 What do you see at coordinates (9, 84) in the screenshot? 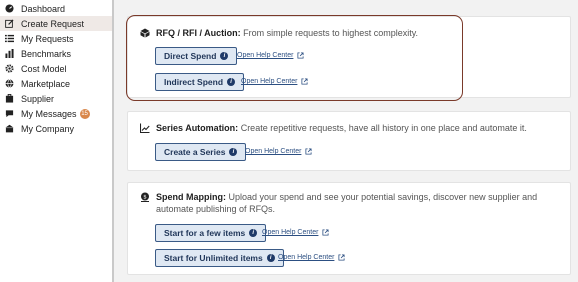
I see `globe-icon` at bounding box center [9, 84].